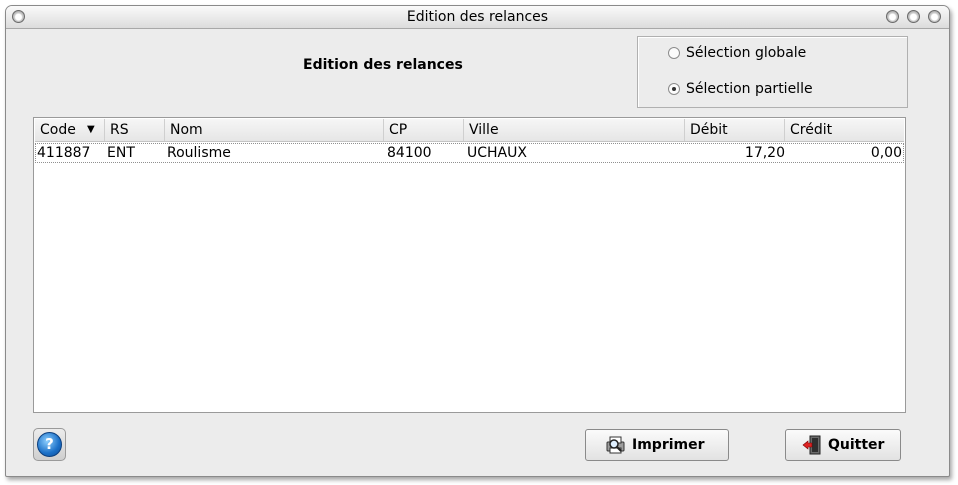  What do you see at coordinates (844, 130) in the screenshot?
I see `column-header-credit: Crédit` at bounding box center [844, 130].